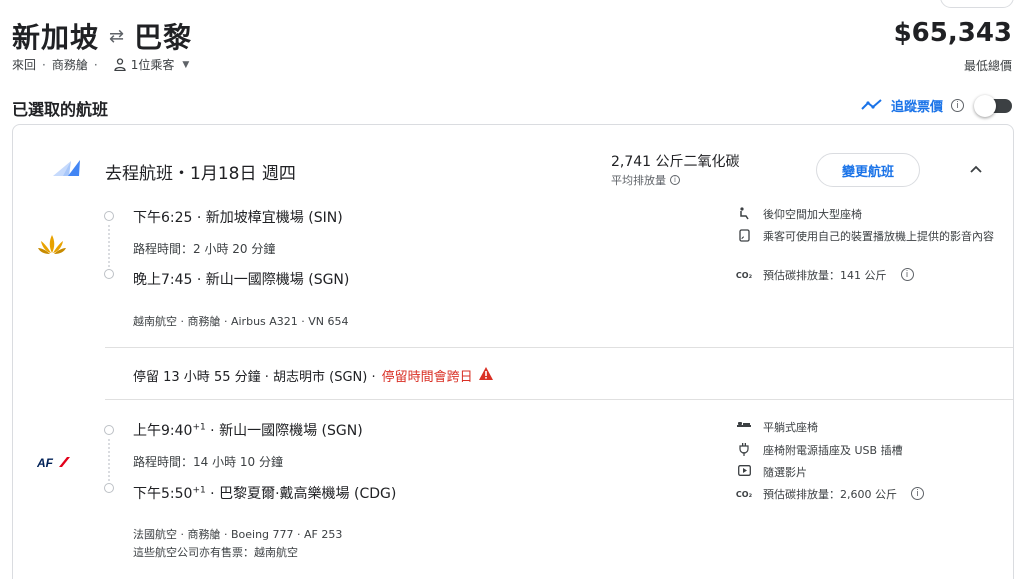  I want to click on co2-average: 平均排放量 i, so click(645, 180).